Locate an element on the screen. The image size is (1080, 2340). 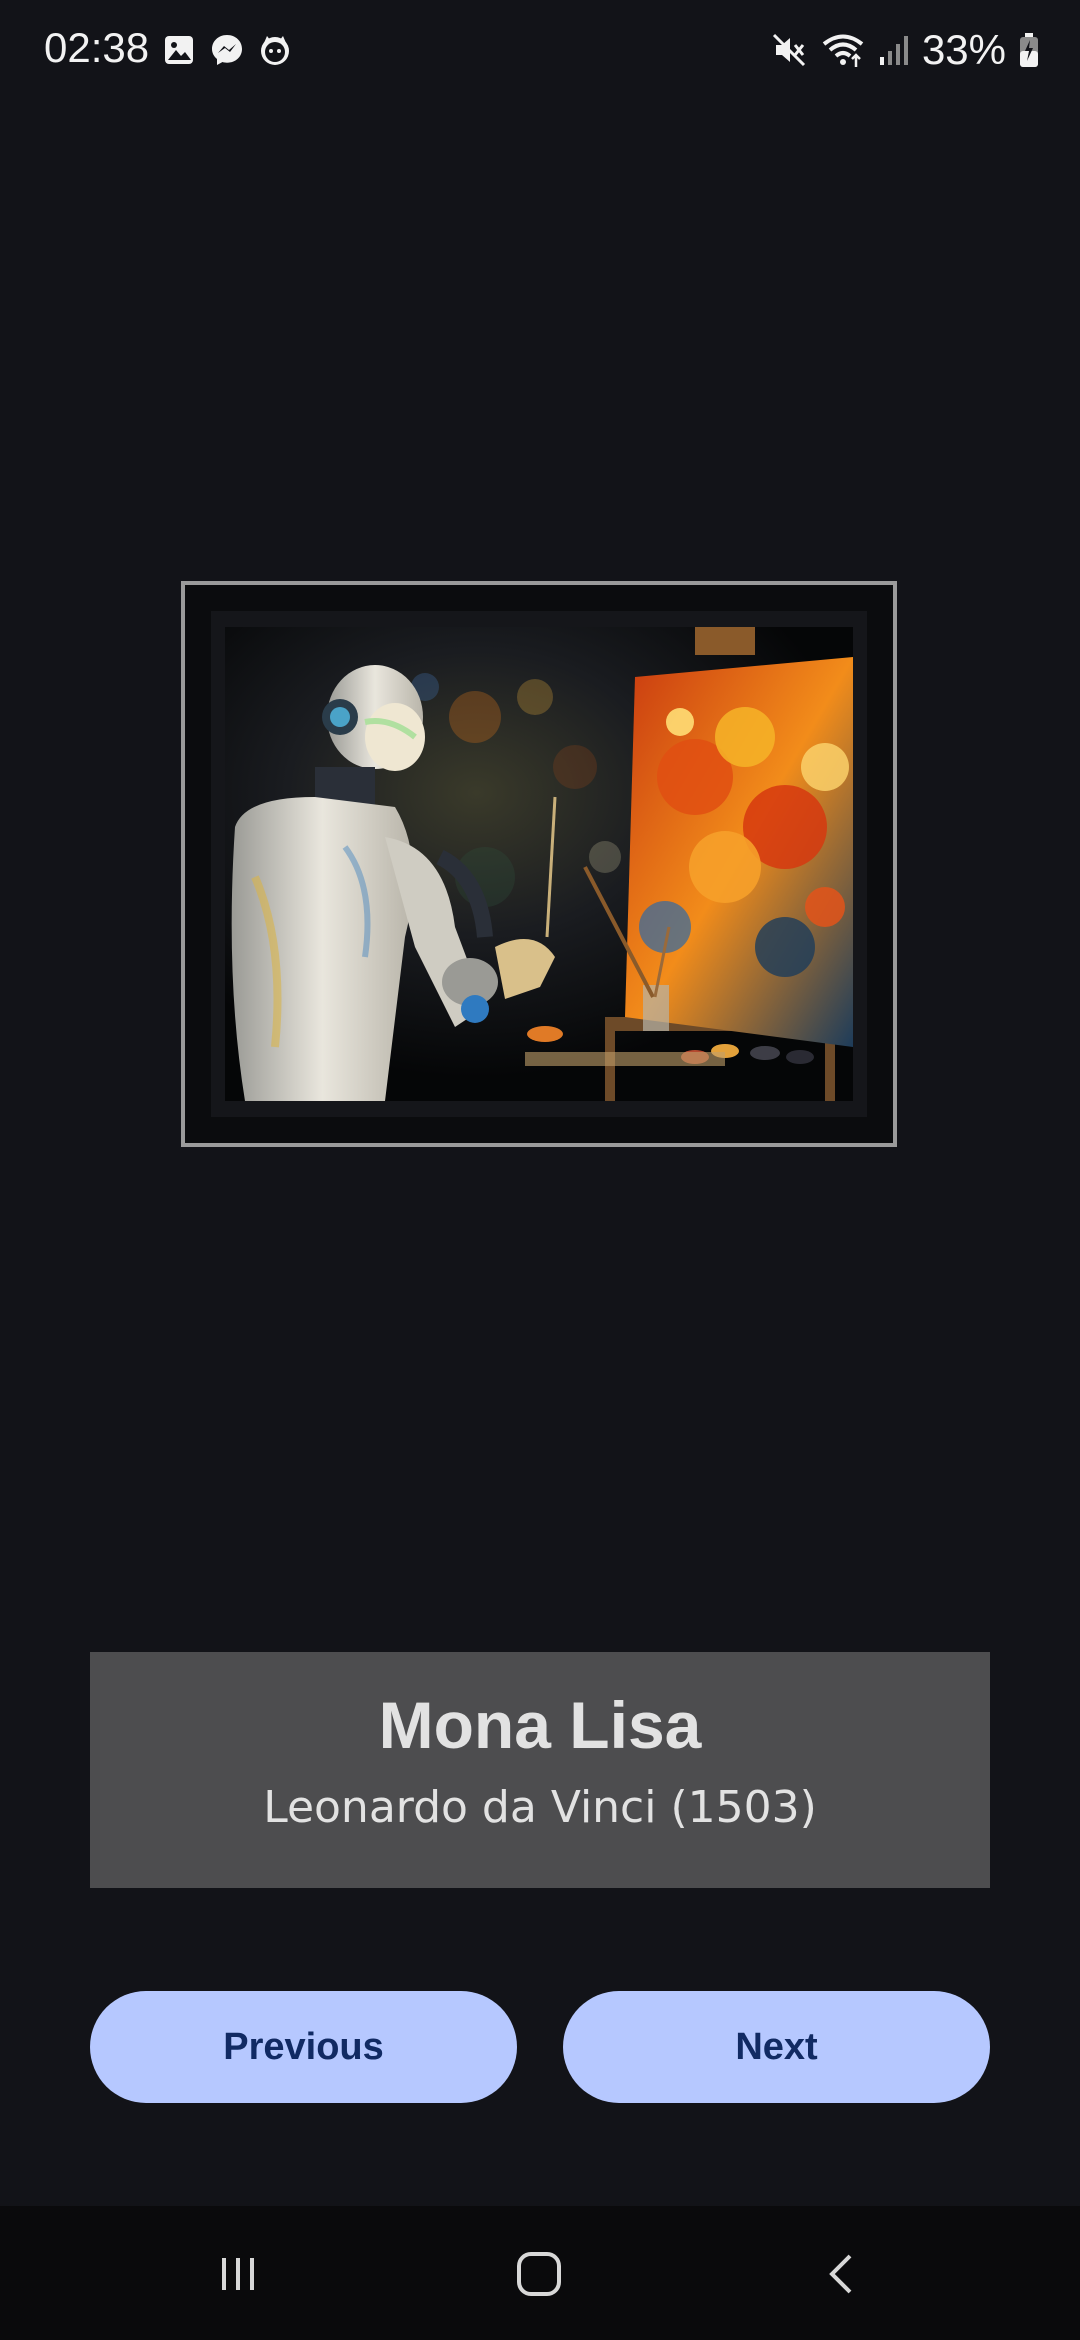
artwork-title: Mona Lisa is located at coordinates (540, 1725).